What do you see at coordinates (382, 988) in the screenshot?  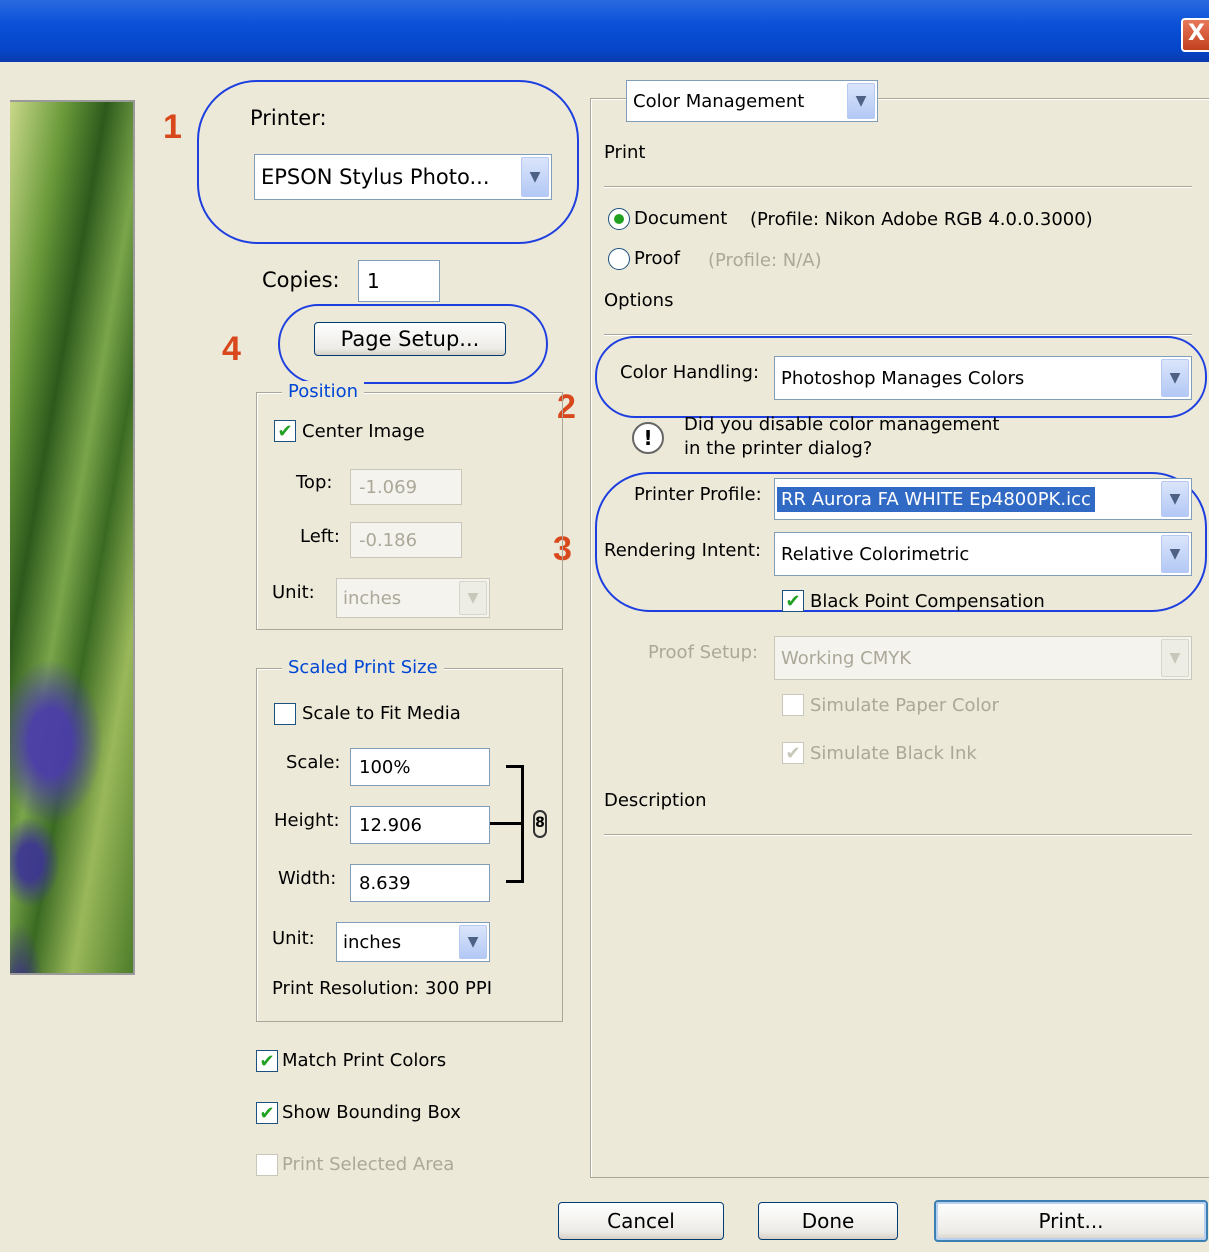 I see `print-resolution-text: Print Resolution: 300 PPI` at bounding box center [382, 988].